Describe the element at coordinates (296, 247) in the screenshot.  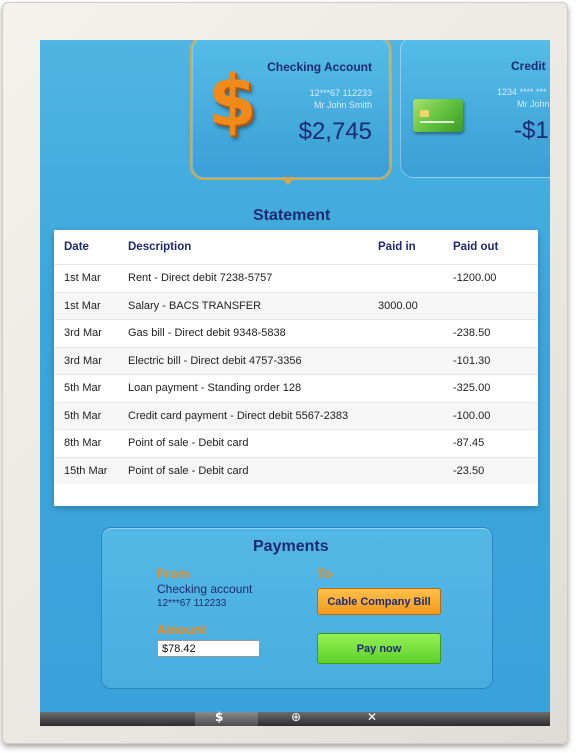
I see `table-header-row: Date Description Paid in Paid out` at that location.